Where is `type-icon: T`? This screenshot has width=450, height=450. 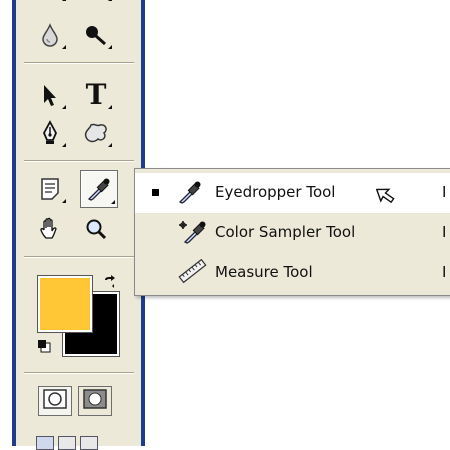
type-icon: T is located at coordinates (96, 94).